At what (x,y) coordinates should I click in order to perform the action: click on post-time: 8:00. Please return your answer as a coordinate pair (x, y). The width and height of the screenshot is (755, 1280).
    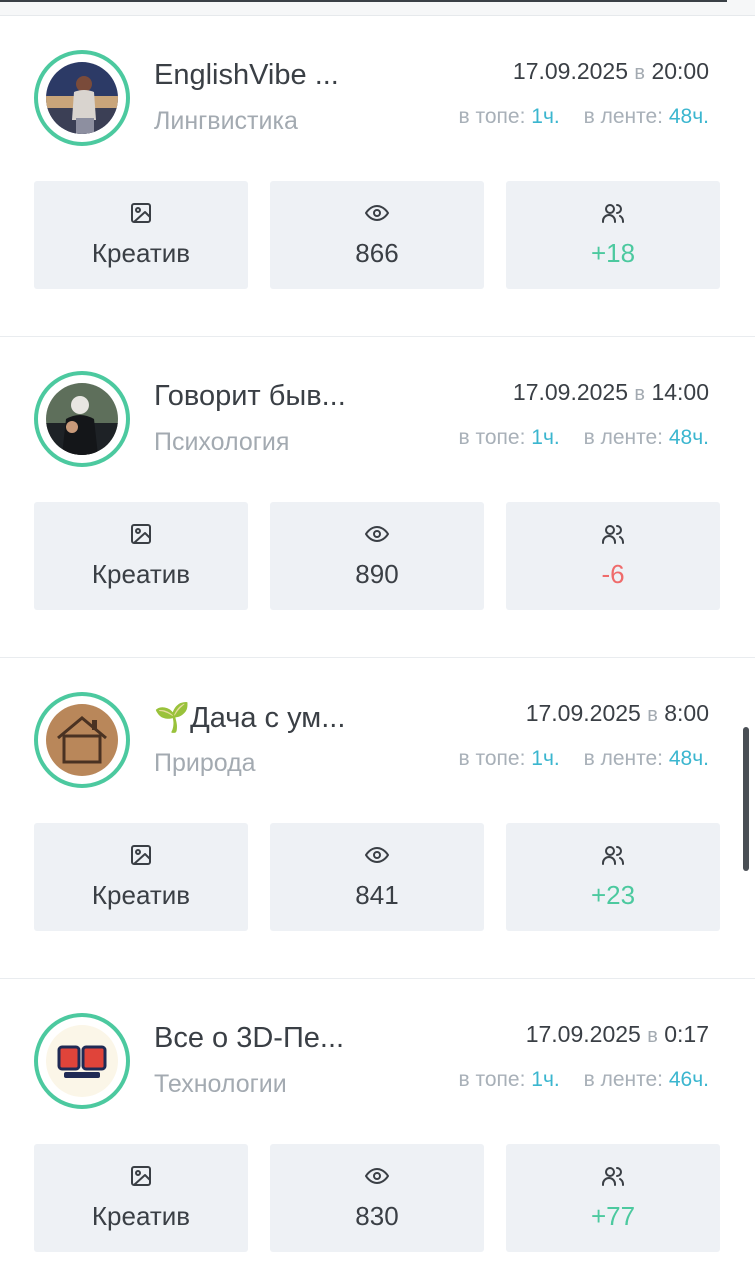
    Looking at the image, I should click on (686, 713).